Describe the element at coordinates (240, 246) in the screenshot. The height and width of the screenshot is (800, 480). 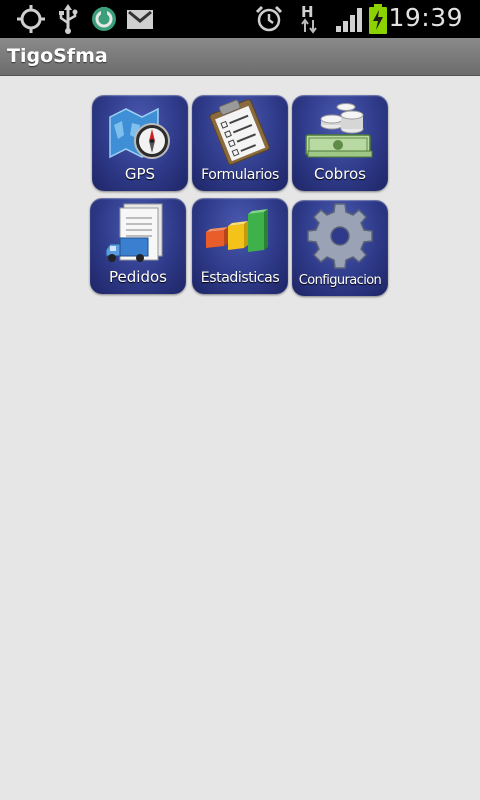
I see `estadisticas-button: Estadisticas` at that location.